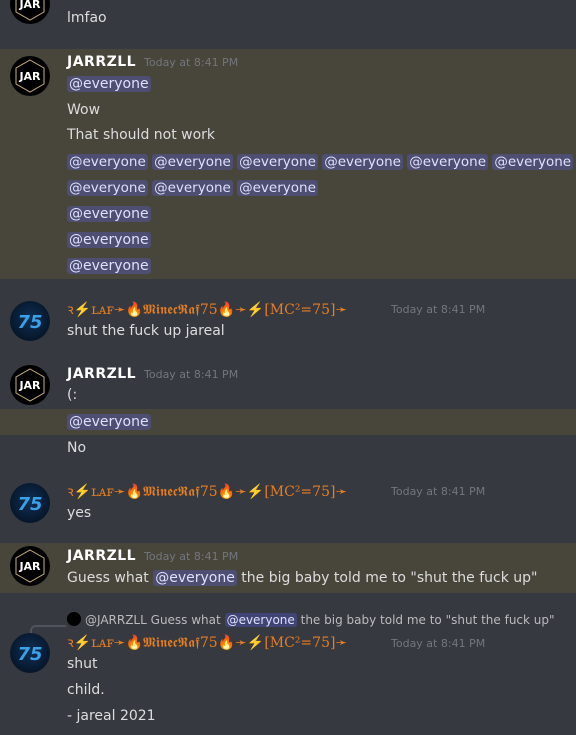  I want to click on avatar, so click(74, 619).